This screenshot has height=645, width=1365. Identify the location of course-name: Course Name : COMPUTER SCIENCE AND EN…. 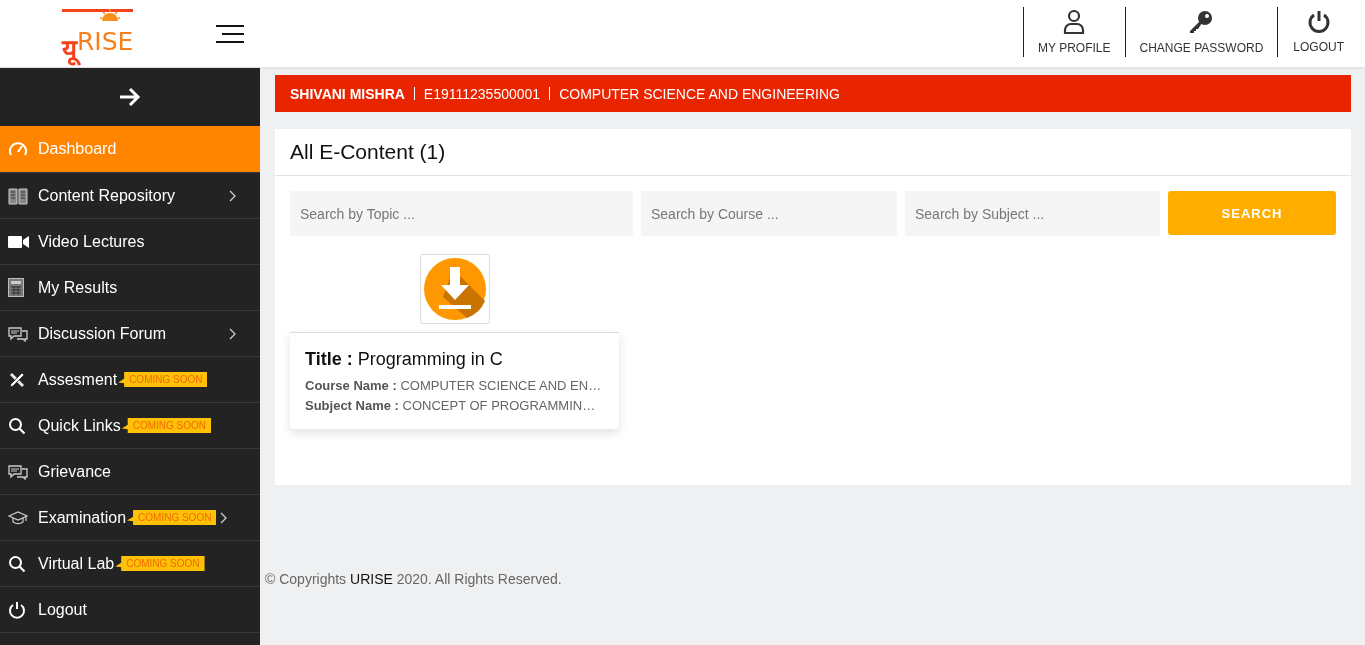
(454, 385).